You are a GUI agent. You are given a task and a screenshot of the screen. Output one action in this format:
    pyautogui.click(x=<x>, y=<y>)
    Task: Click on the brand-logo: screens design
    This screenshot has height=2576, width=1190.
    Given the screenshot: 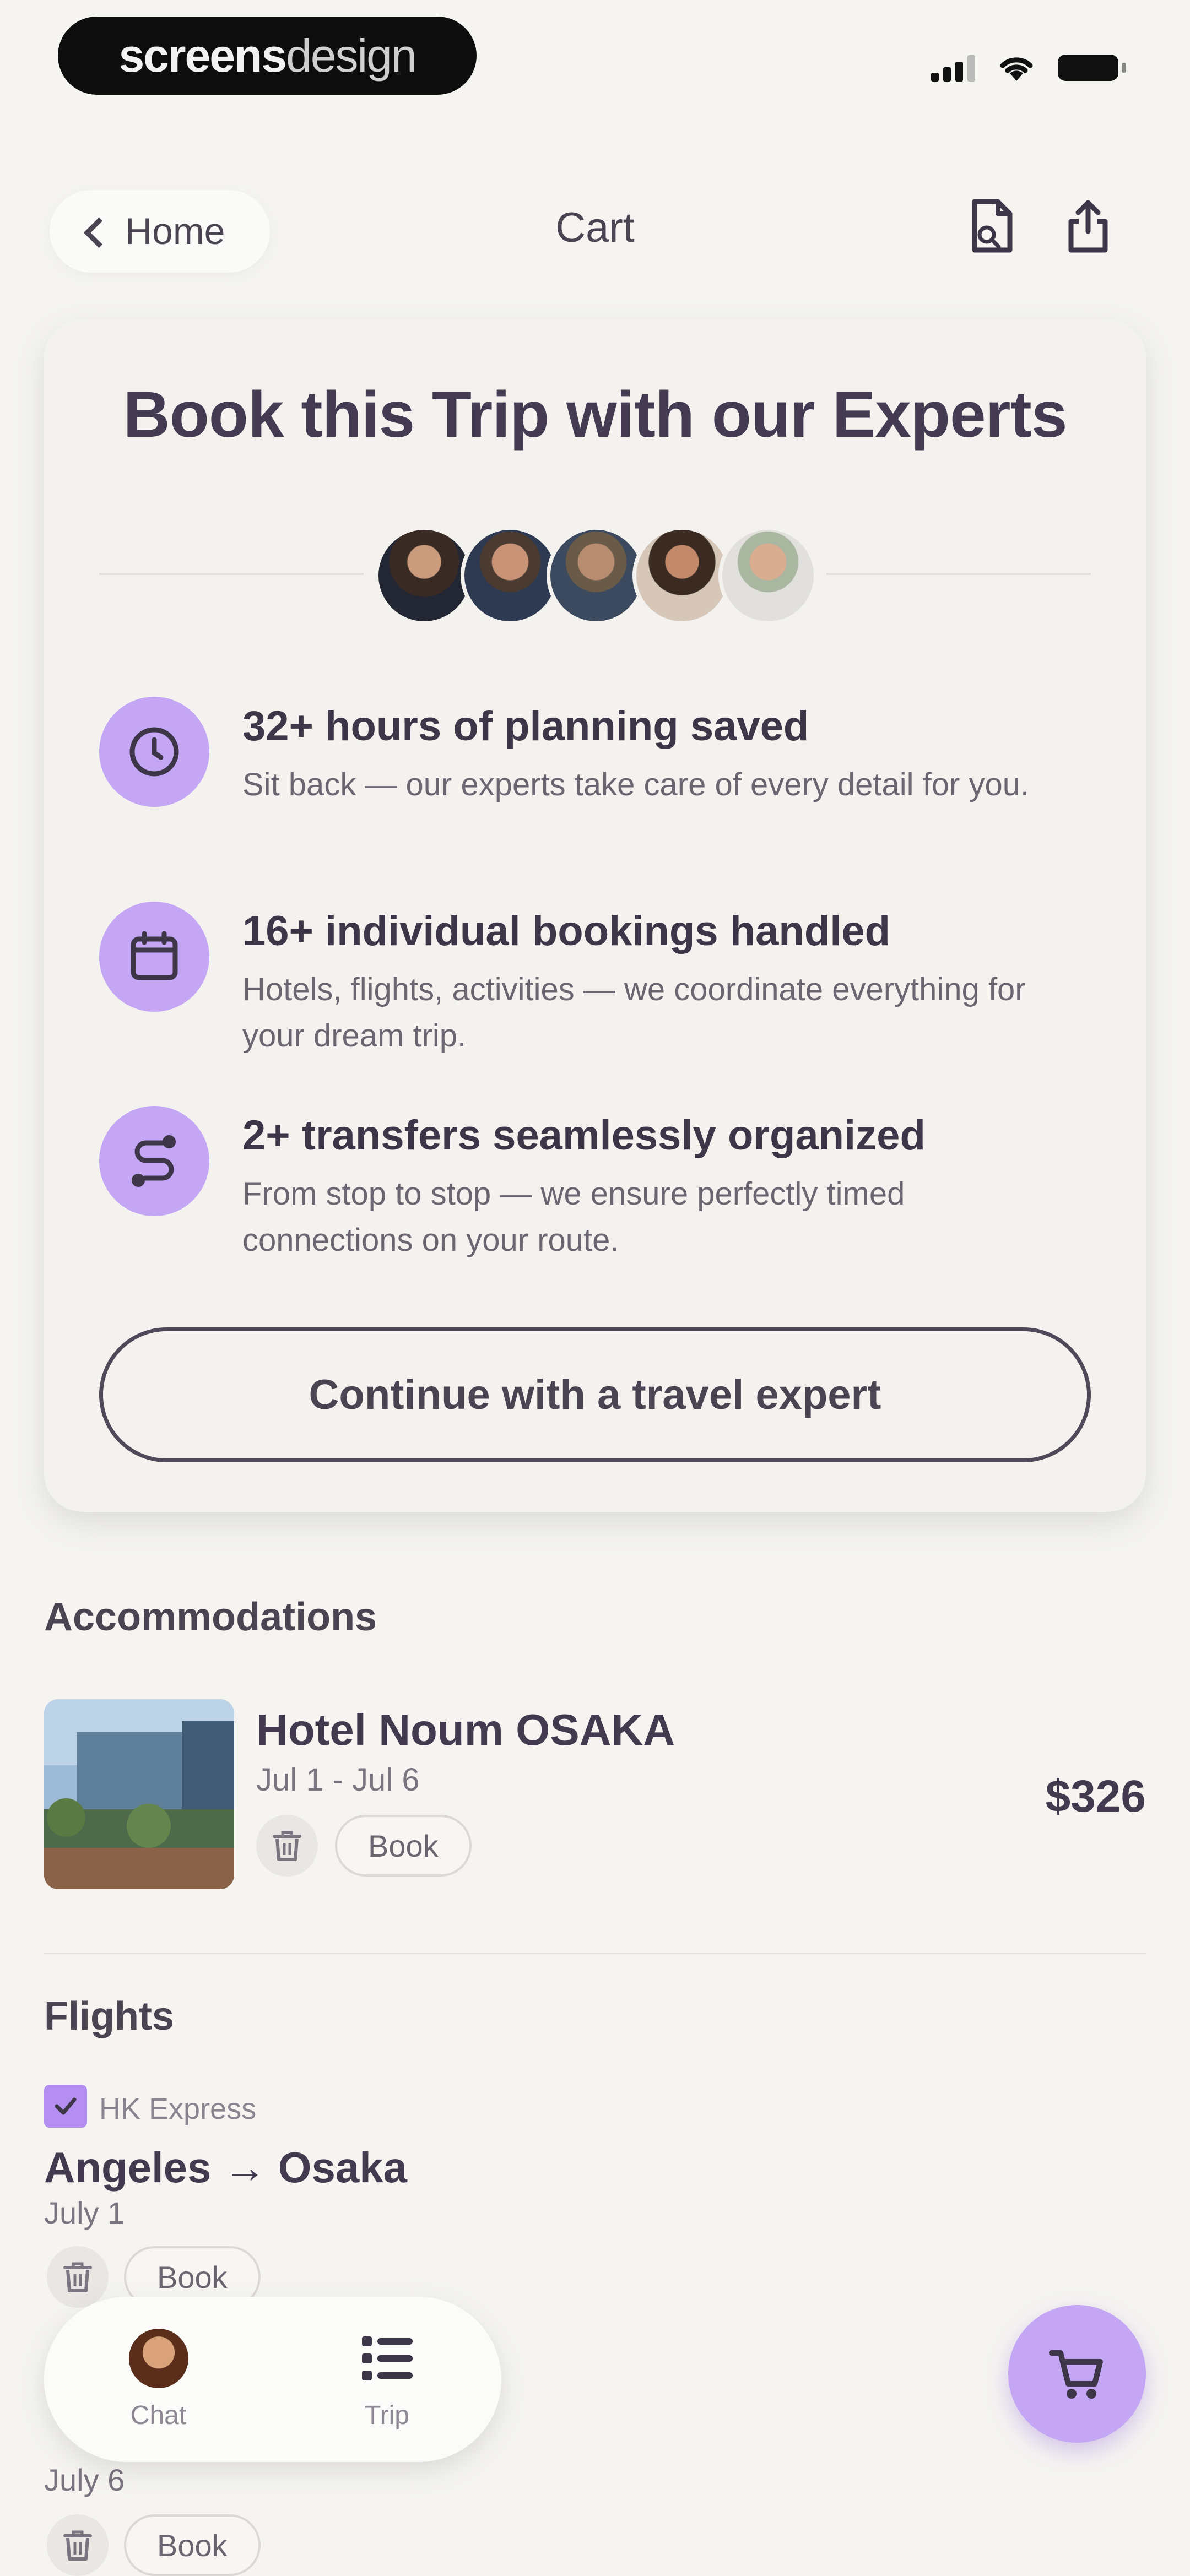 What is the action you would take?
    pyautogui.click(x=267, y=56)
    